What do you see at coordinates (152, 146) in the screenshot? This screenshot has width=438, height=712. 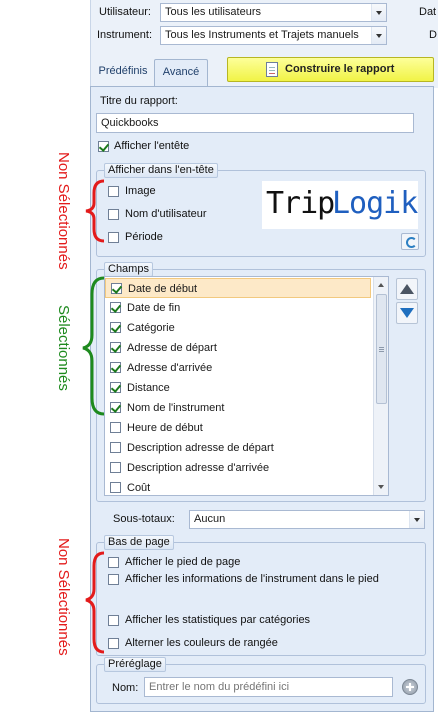 I see `show-header-label: Afficher l'entête` at bounding box center [152, 146].